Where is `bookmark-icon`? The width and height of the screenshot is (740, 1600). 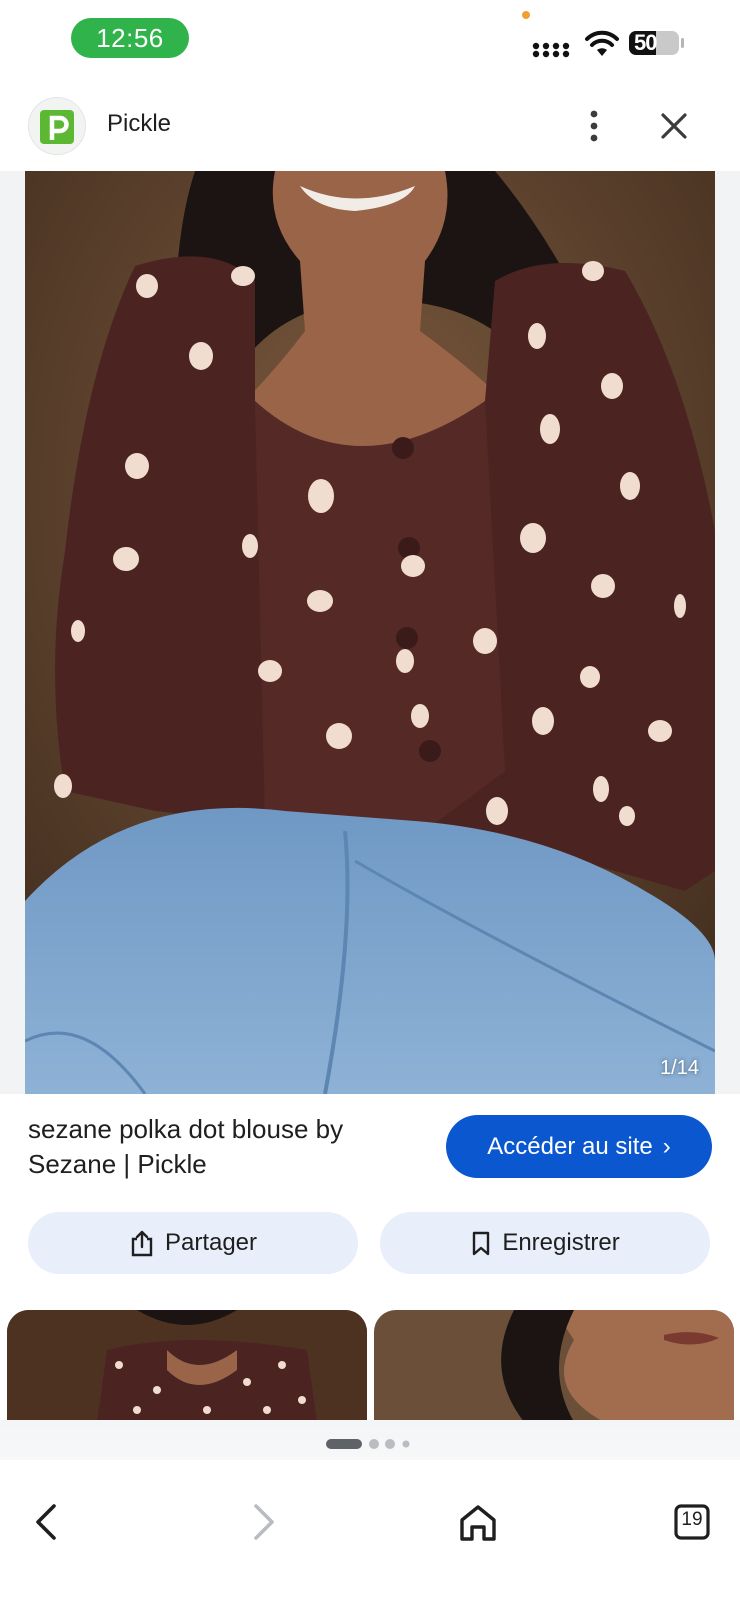 bookmark-icon is located at coordinates (481, 1243).